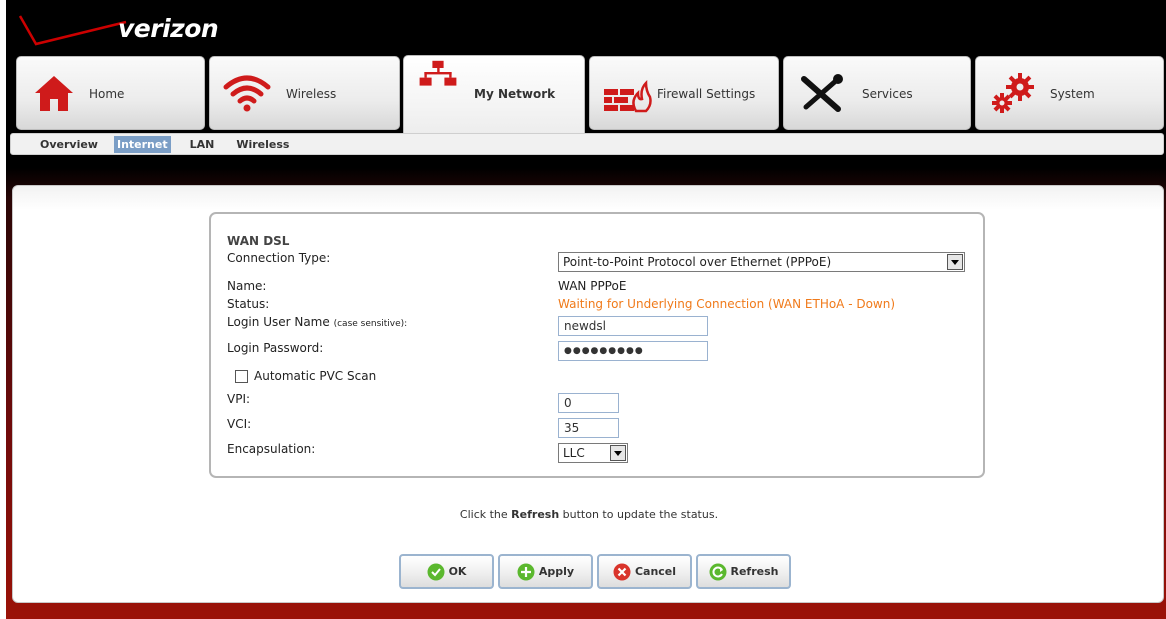 The image size is (1166, 619). Describe the element at coordinates (278, 322) in the screenshot. I see `login-user-label-text: Login User Name` at that location.